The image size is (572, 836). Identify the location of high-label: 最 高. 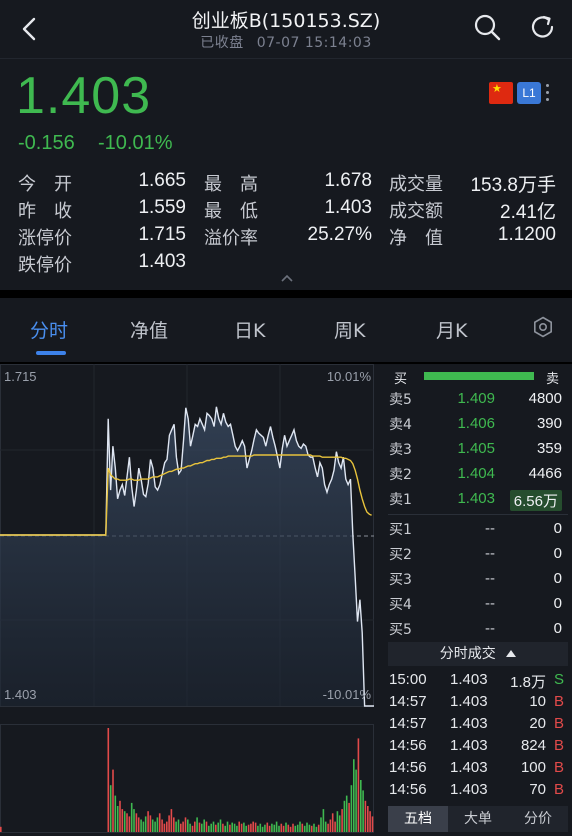
(231, 184).